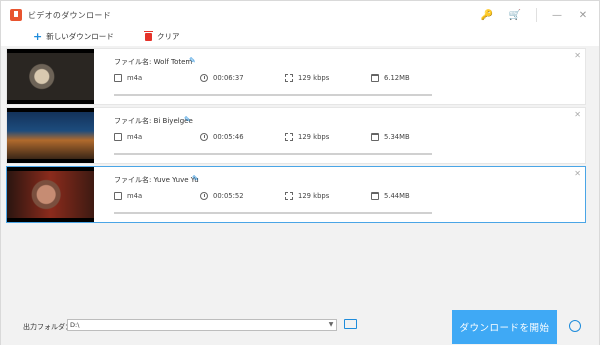  What do you see at coordinates (515, 15) in the screenshot?
I see `cart-icon: 🛒` at bounding box center [515, 15].